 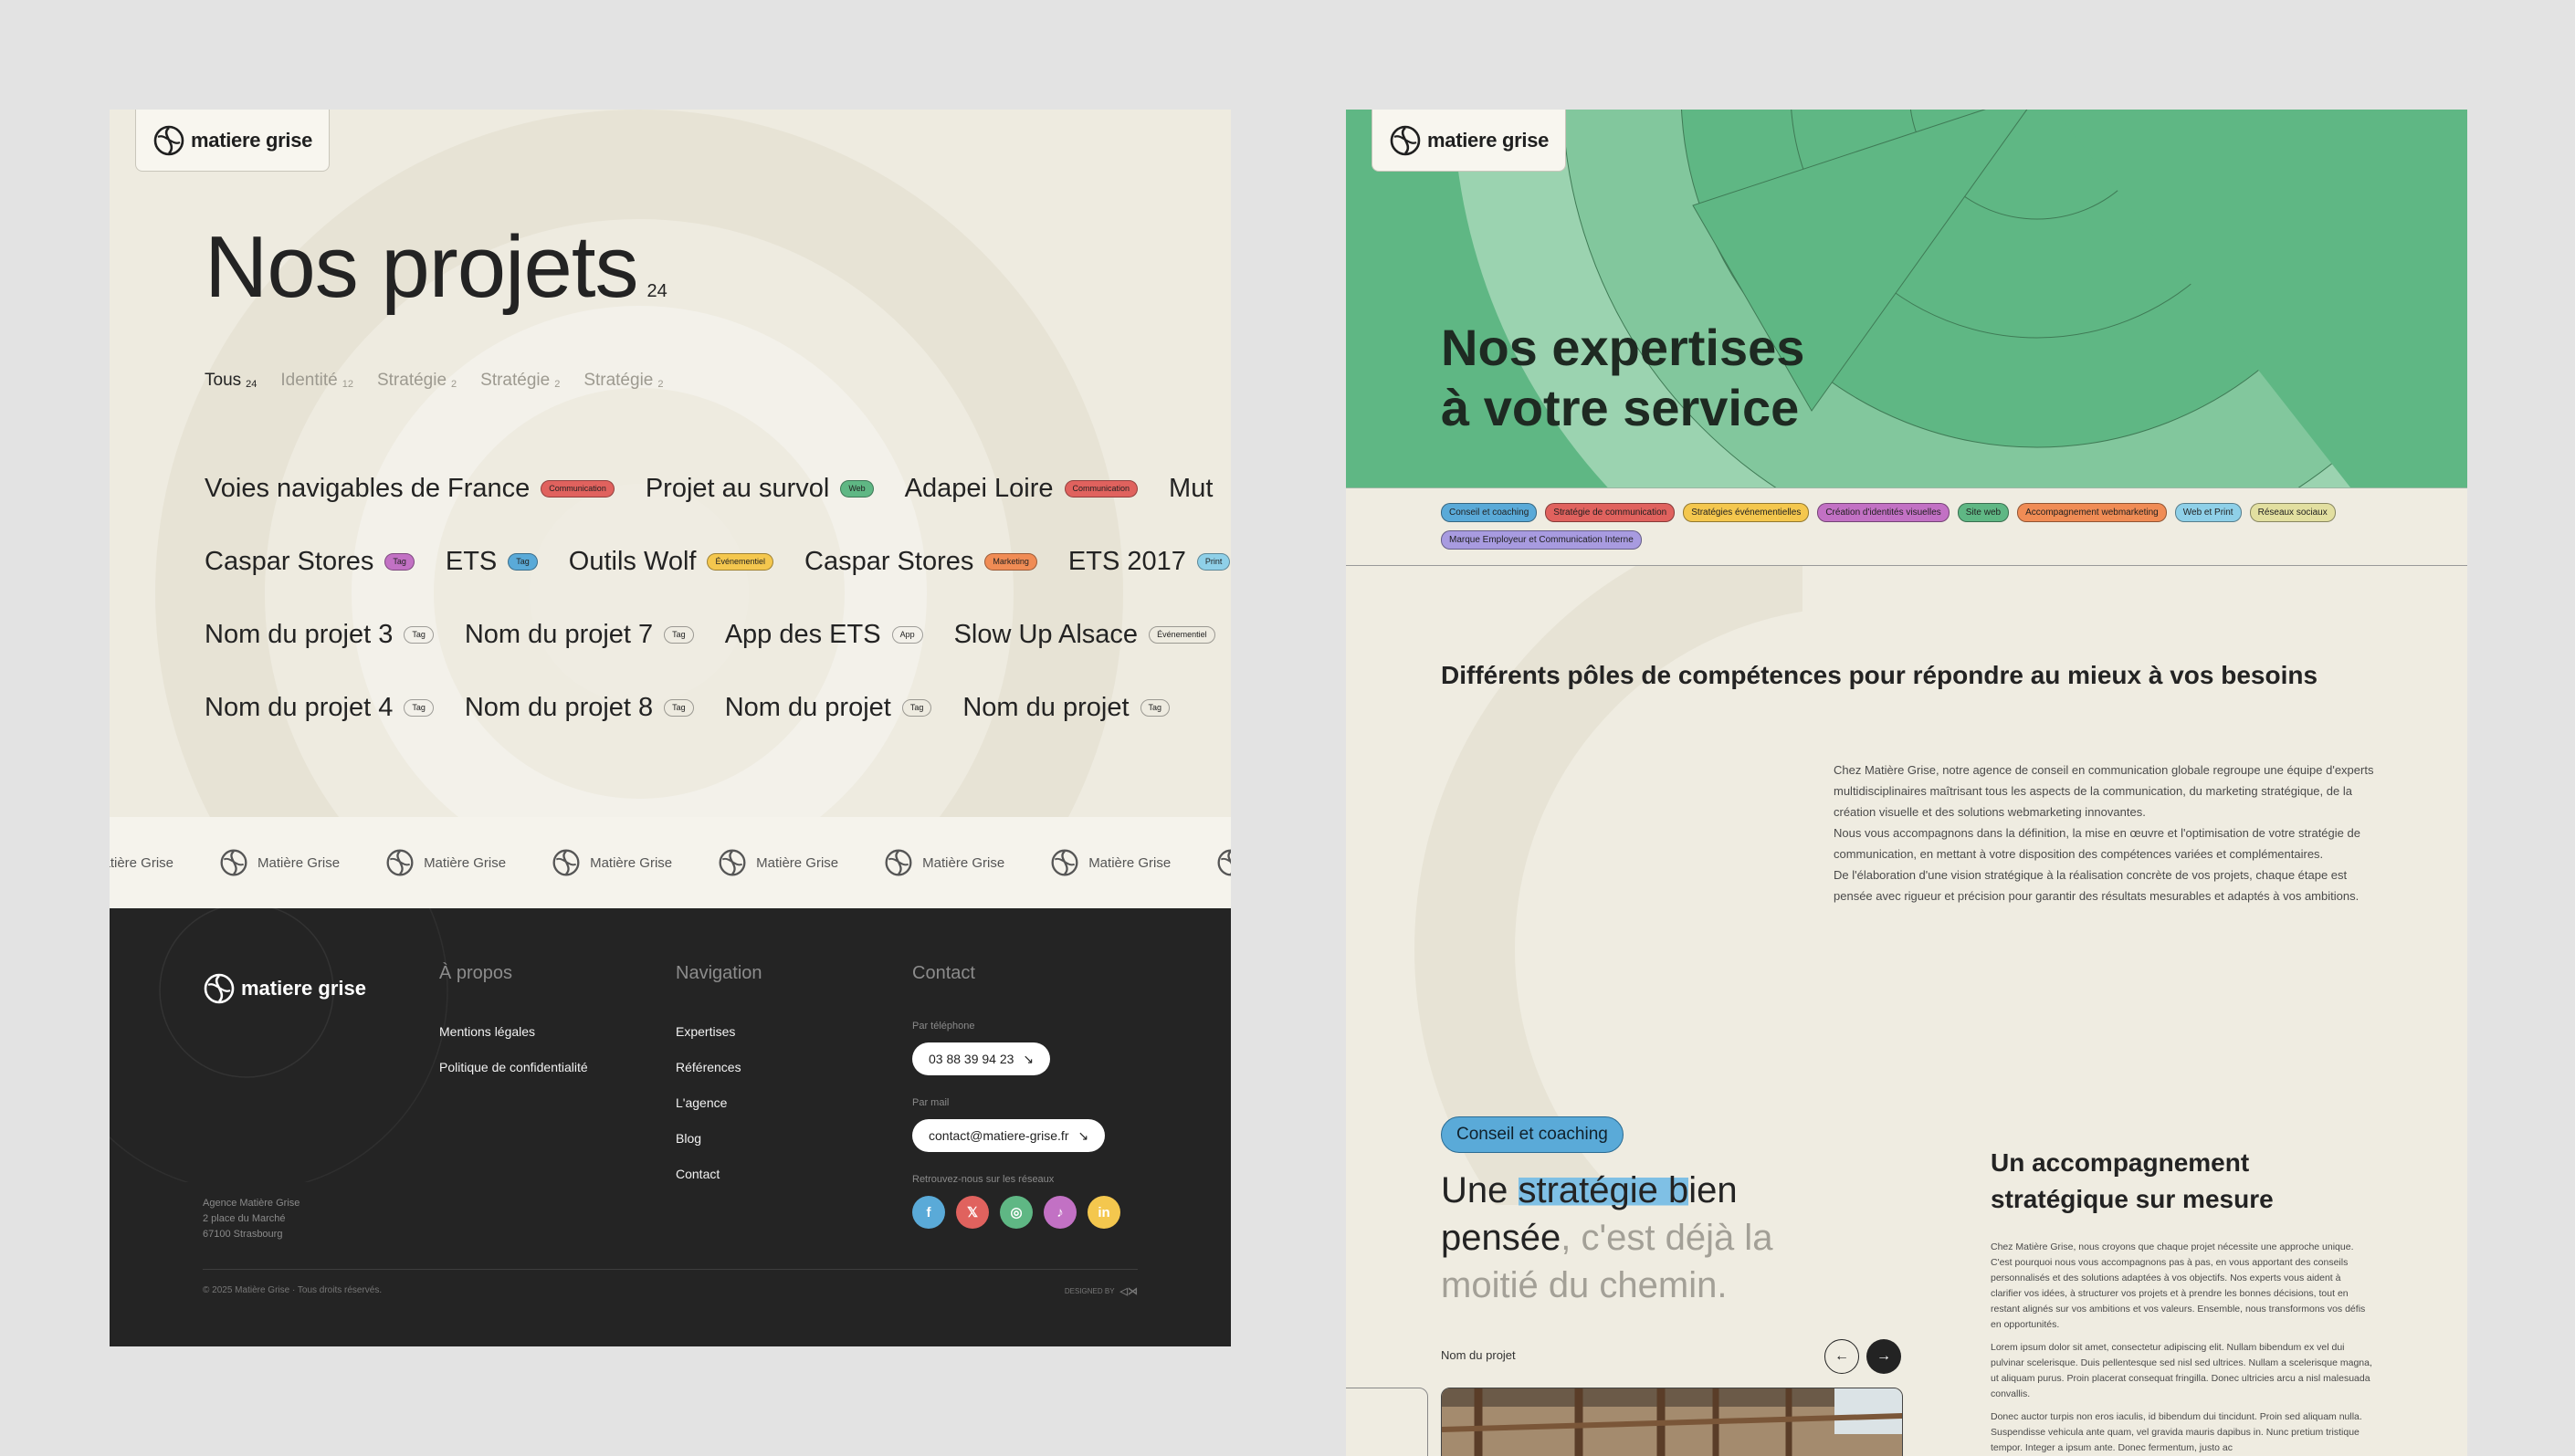 I want to click on mail-address: contact@matiere-grise.fr, so click(x=999, y=1135).